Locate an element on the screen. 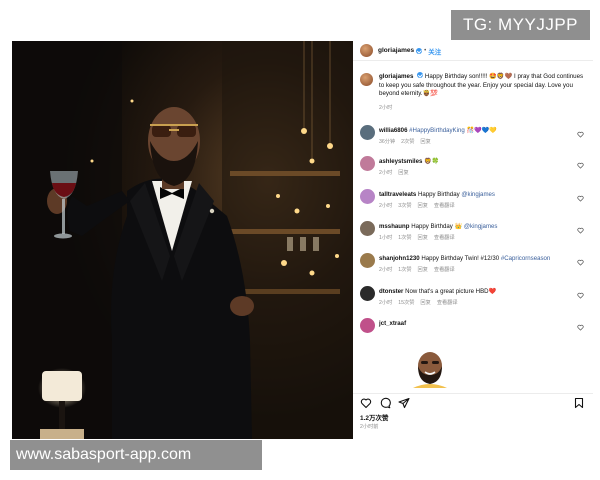  comment-link: #Capricornseason is located at coordinates (525, 258).